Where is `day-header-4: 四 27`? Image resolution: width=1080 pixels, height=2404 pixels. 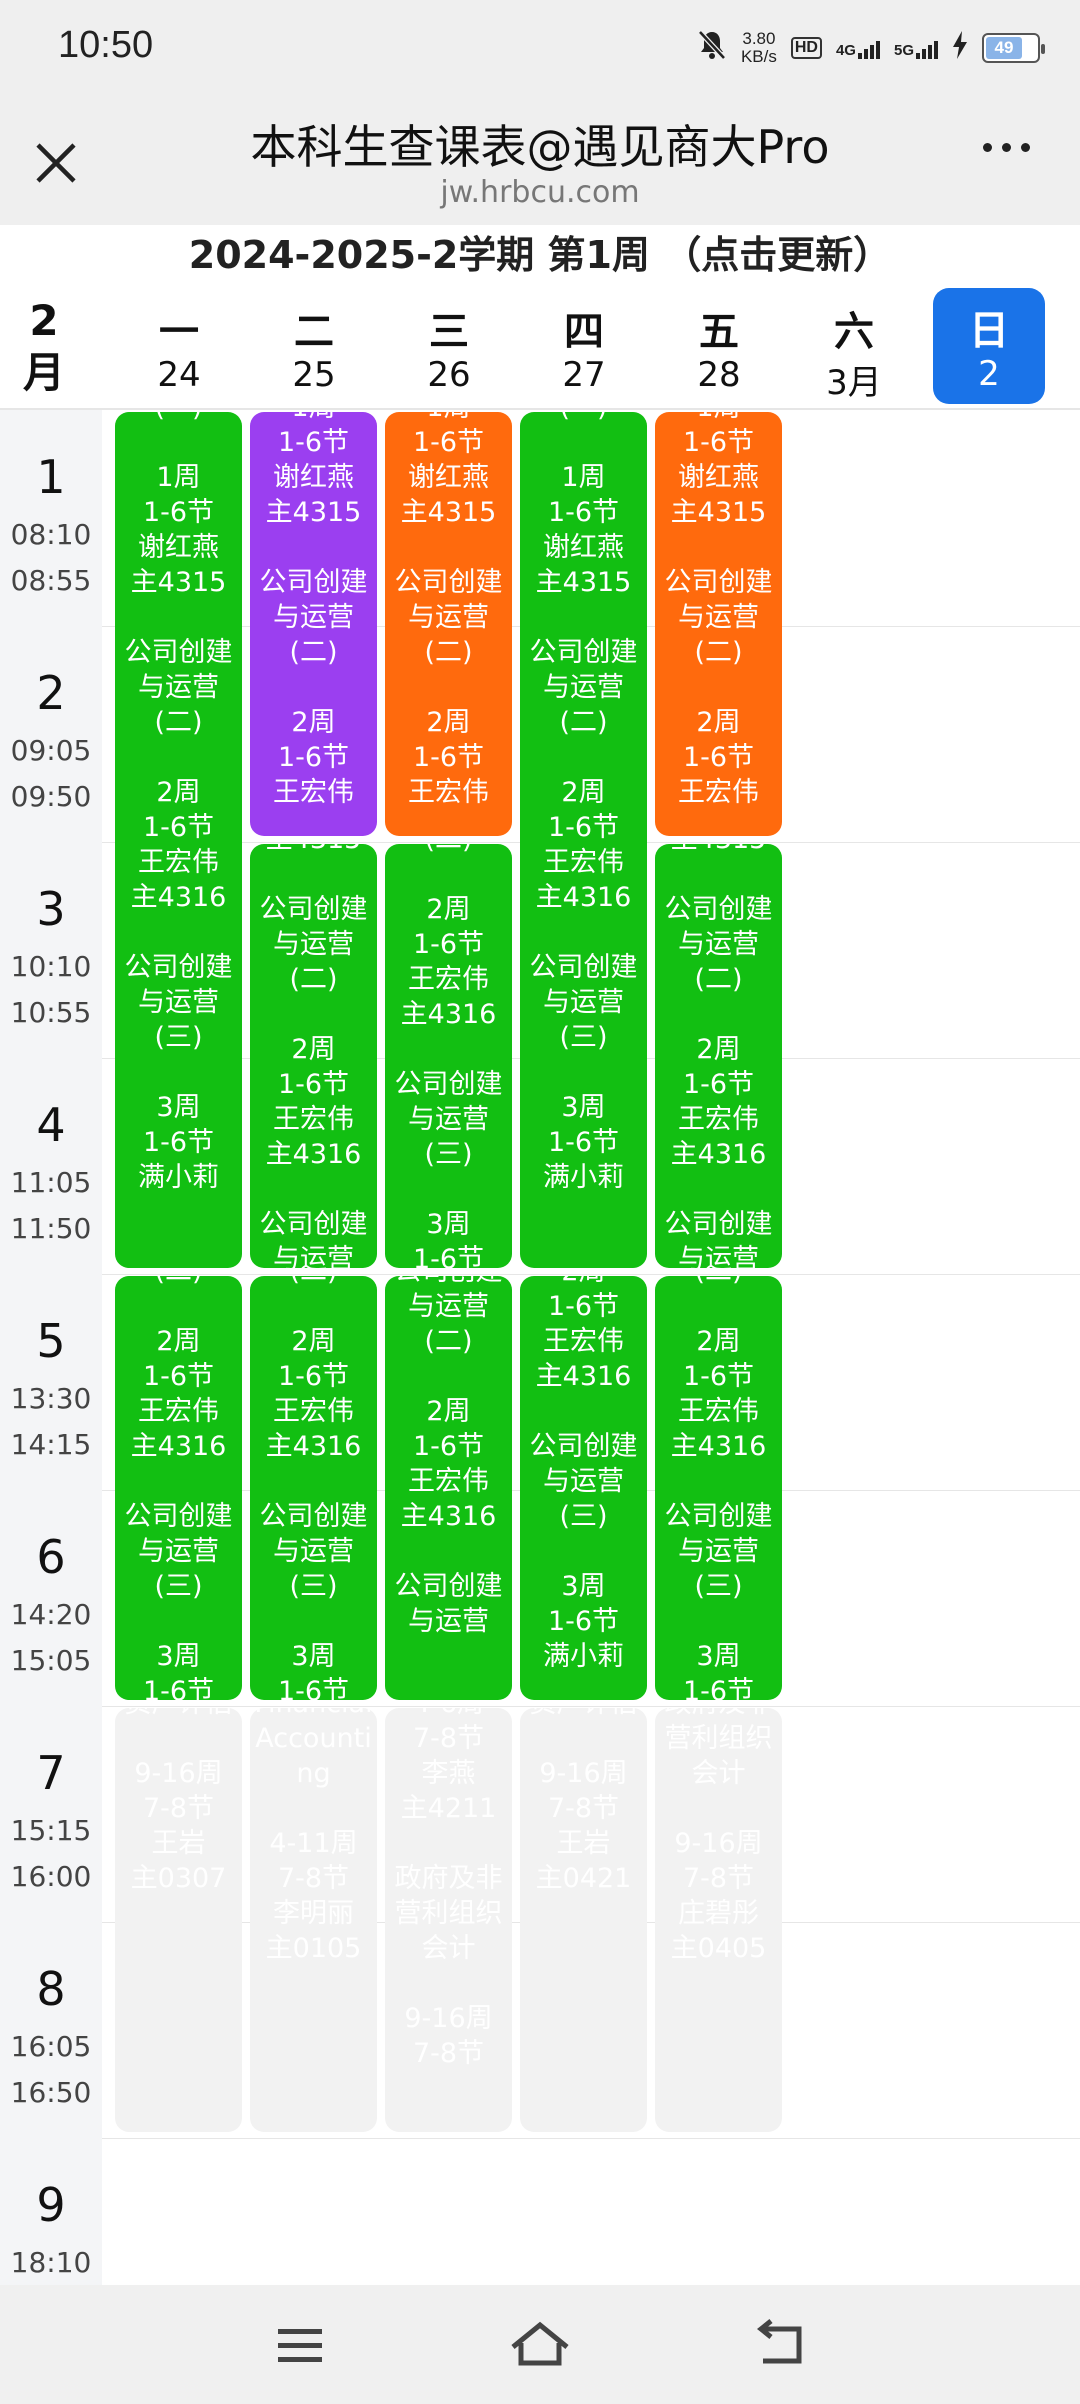
day-header-4: 四 27 is located at coordinates (584, 347).